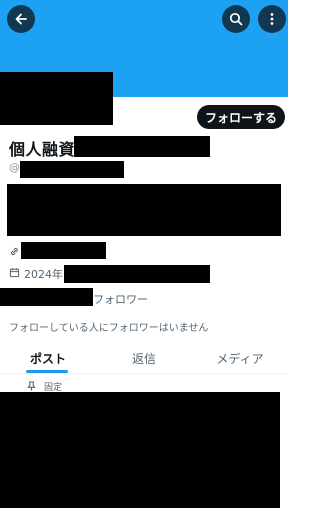 The width and height of the screenshot is (320, 512). I want to click on profile-bio-redacted, so click(144, 210).